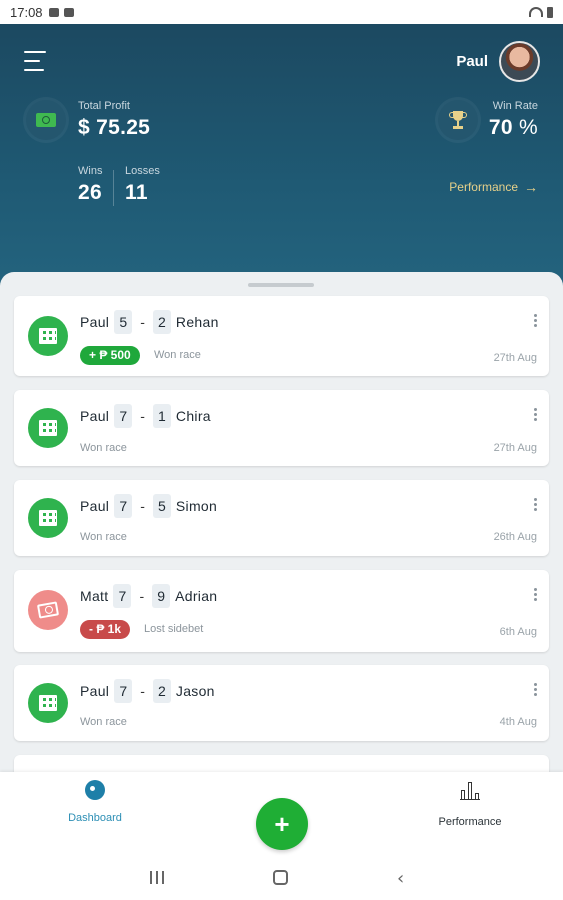 This screenshot has height=900, width=563. I want to click on total-profit-value: $ 75.25, so click(114, 127).